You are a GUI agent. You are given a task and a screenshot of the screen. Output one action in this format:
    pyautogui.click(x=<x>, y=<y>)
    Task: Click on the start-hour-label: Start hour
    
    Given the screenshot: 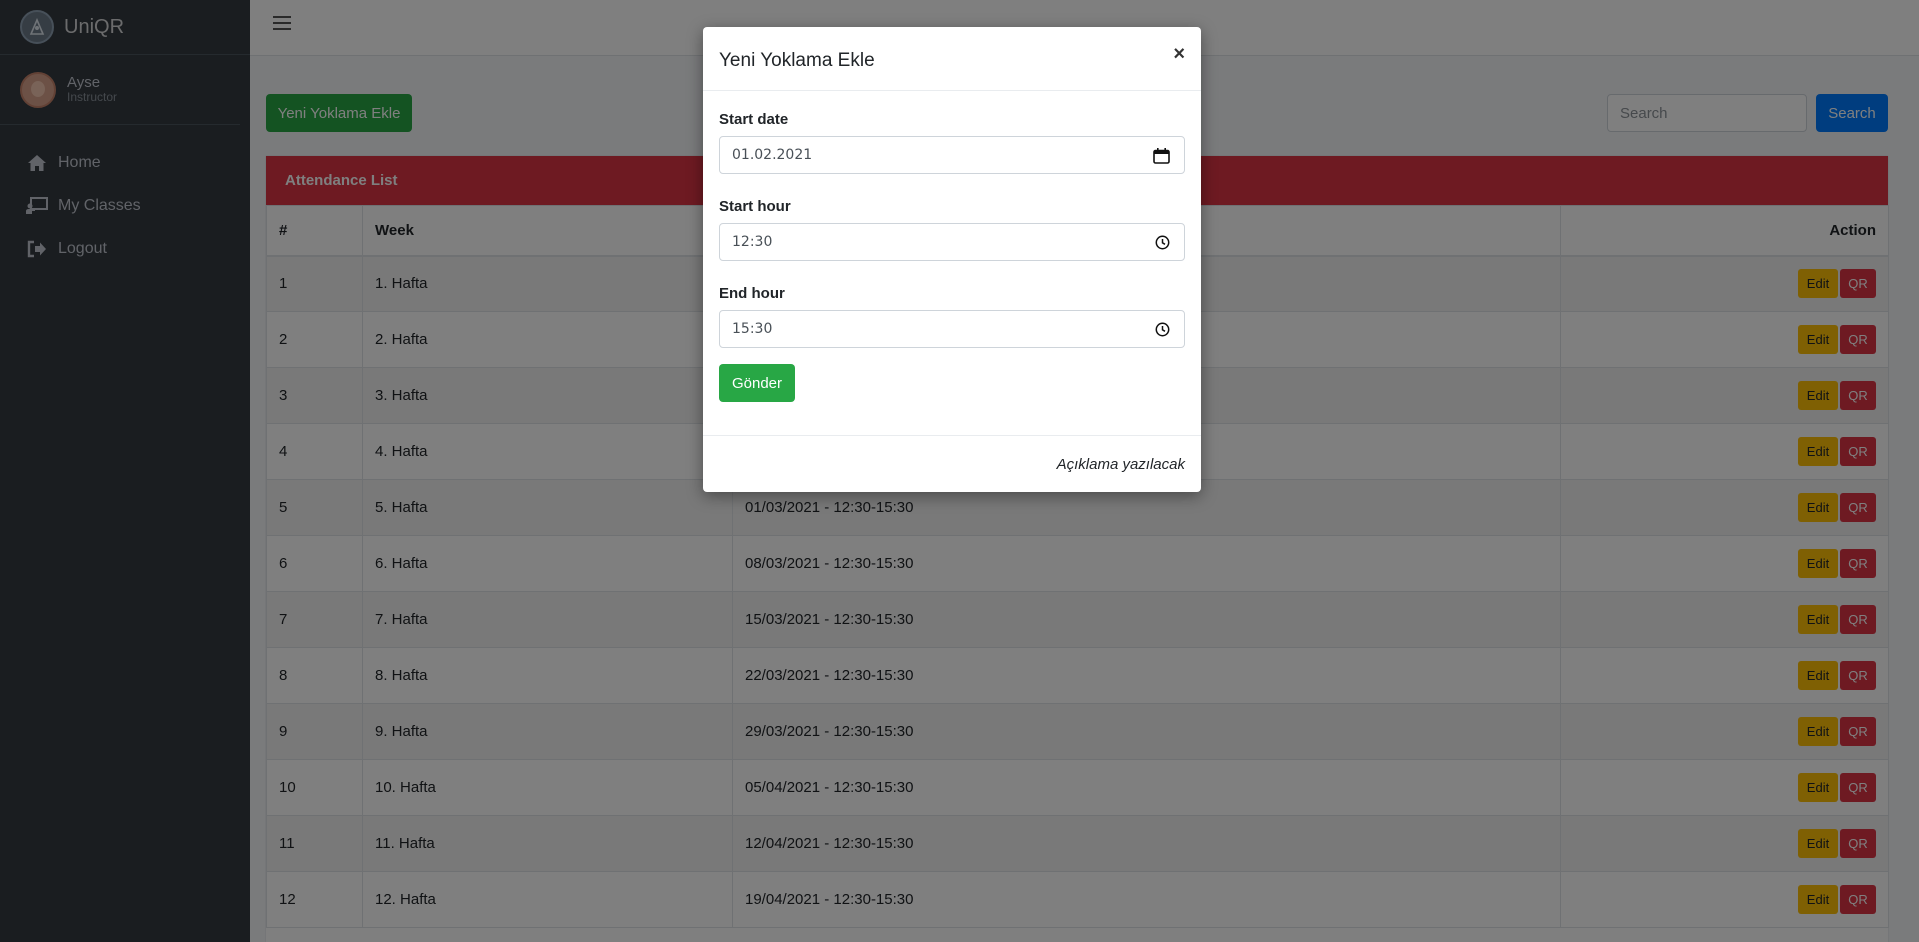 What is the action you would take?
    pyautogui.click(x=755, y=206)
    